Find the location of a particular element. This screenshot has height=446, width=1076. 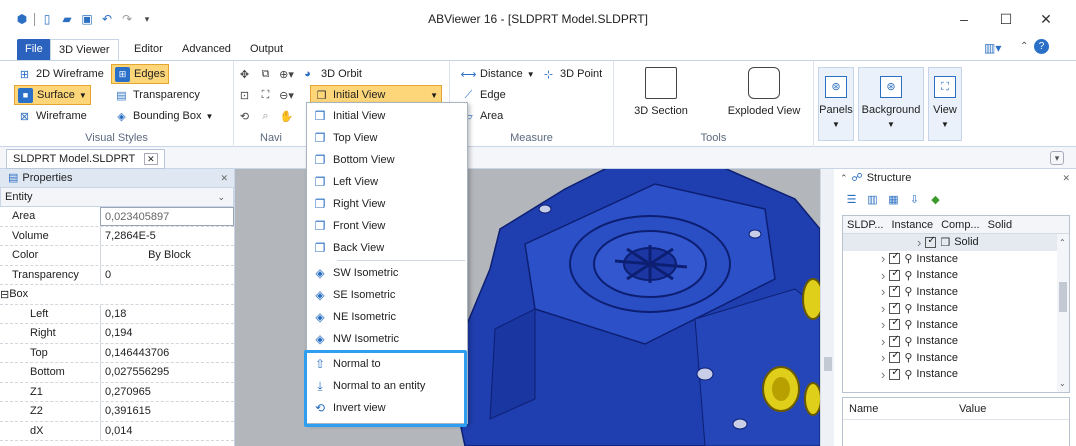

property-row: Transparency 0 is located at coordinates (117, 275).